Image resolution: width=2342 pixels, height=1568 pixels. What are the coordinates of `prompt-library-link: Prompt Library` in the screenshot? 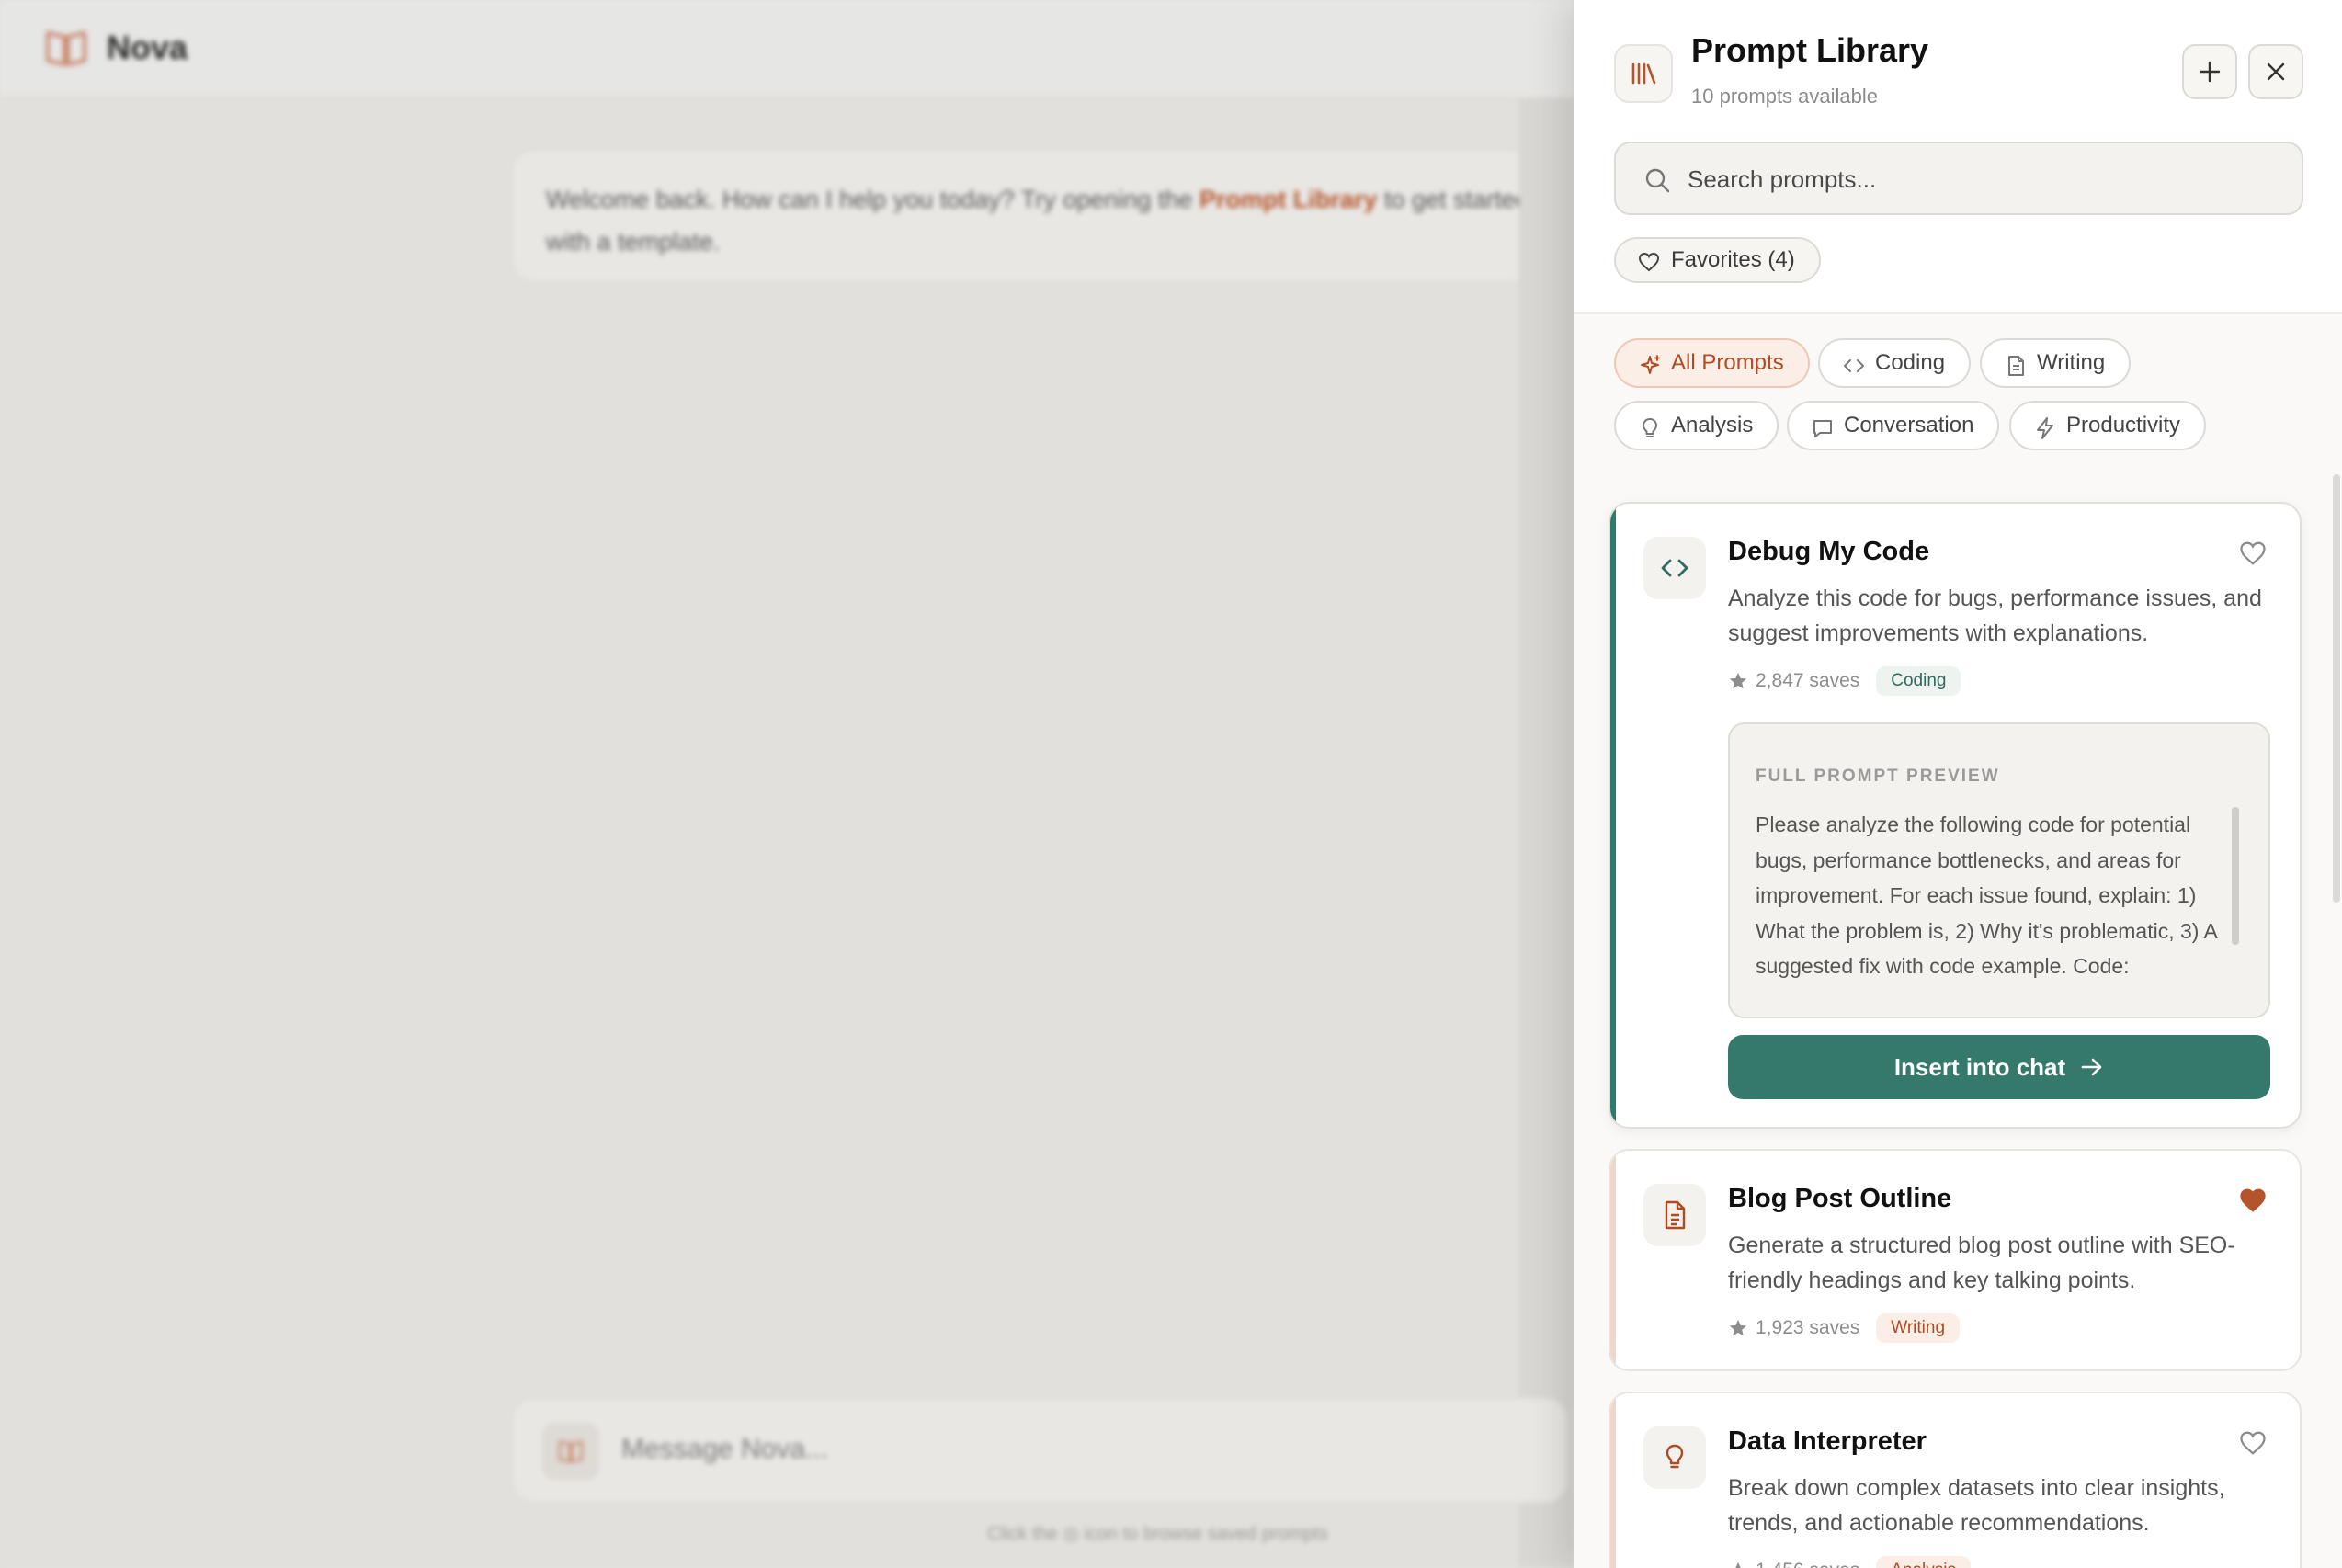 It's located at (1288, 199).